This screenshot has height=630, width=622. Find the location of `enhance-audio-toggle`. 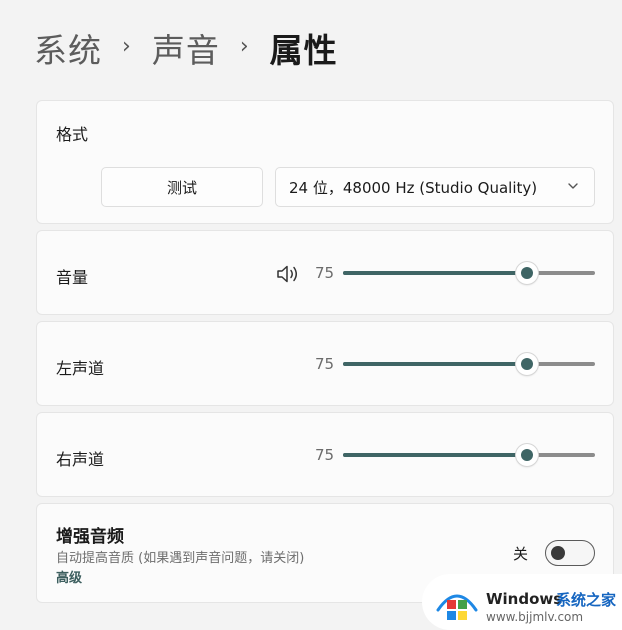

enhance-audio-toggle is located at coordinates (570, 553).